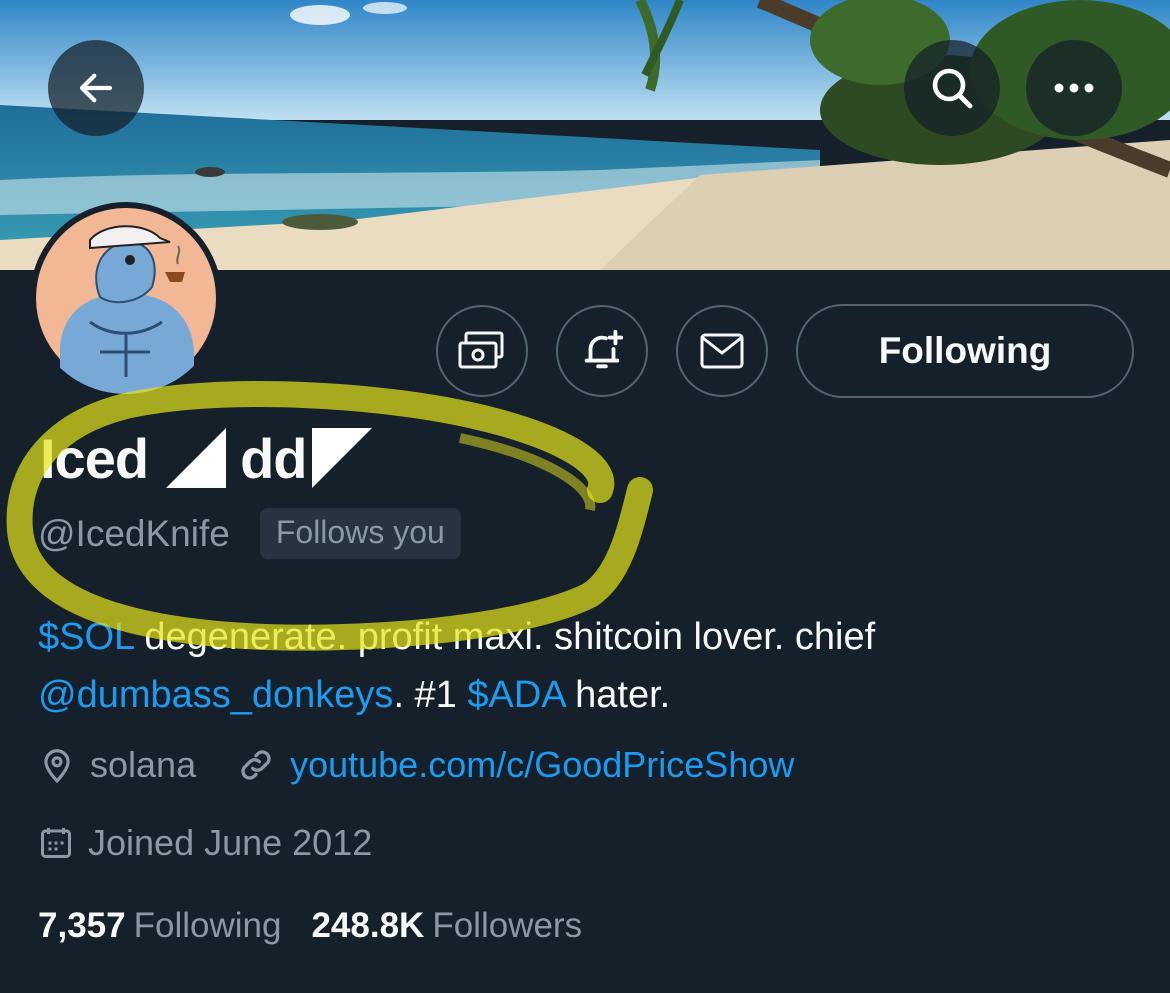 The image size is (1170, 993). I want to click on following-stat: 7,357 Following, so click(159, 926).